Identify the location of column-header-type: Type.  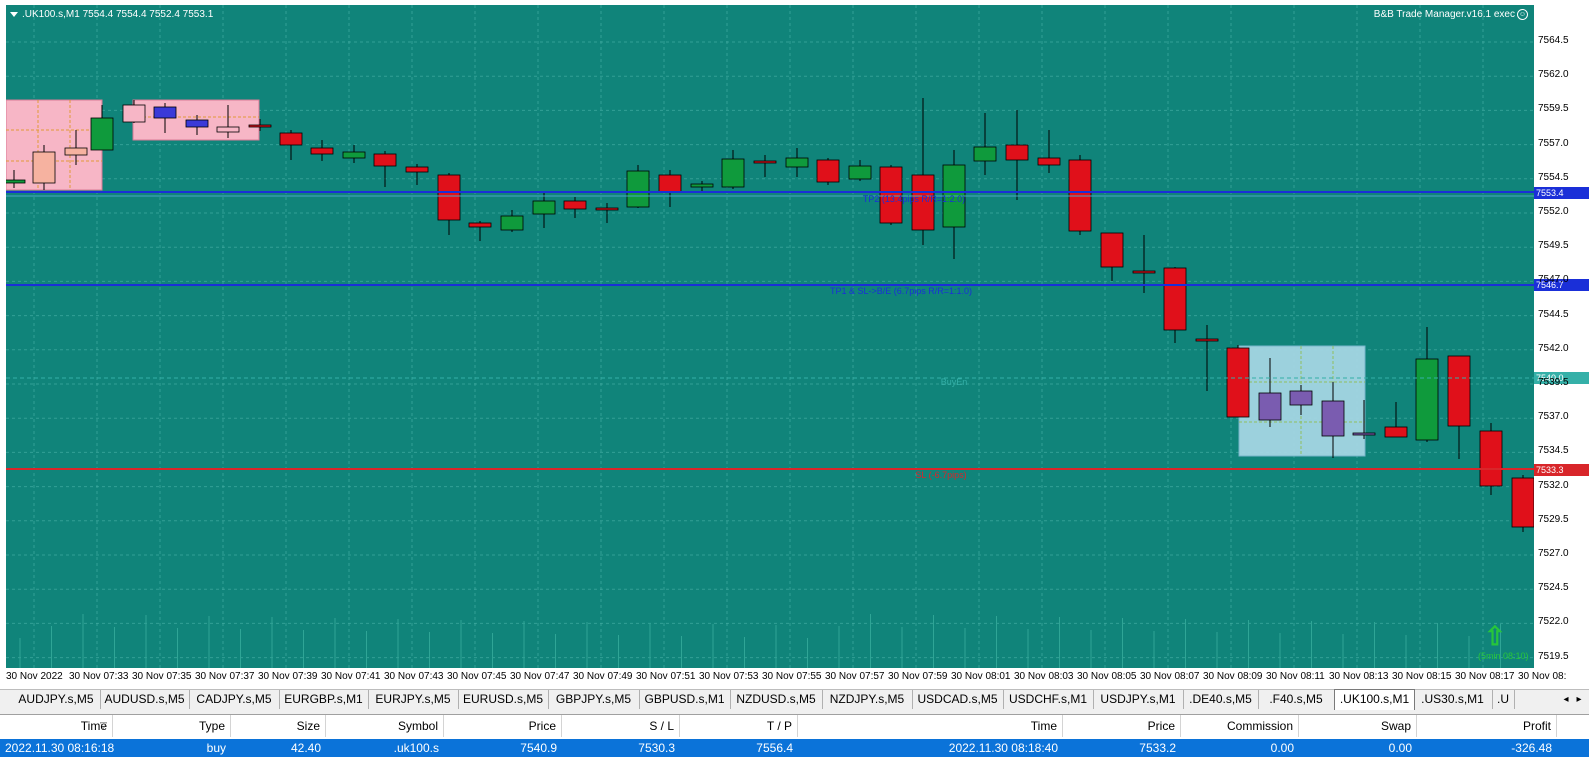
(172, 726).